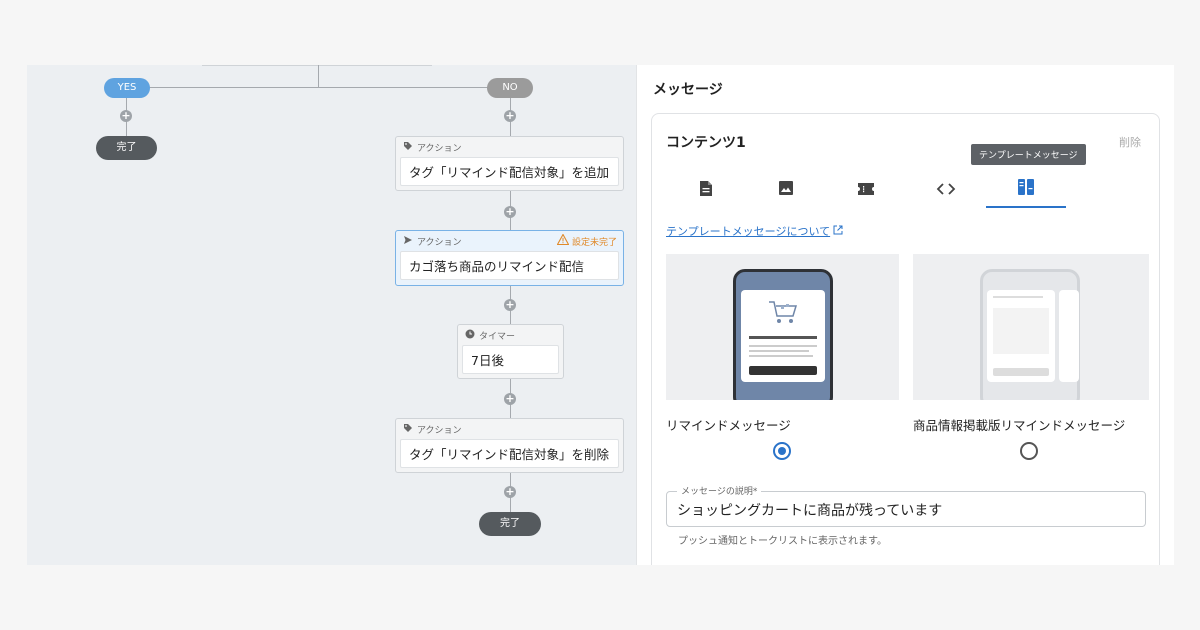  What do you see at coordinates (563, 240) in the screenshot?
I see `warning-icon` at bounding box center [563, 240].